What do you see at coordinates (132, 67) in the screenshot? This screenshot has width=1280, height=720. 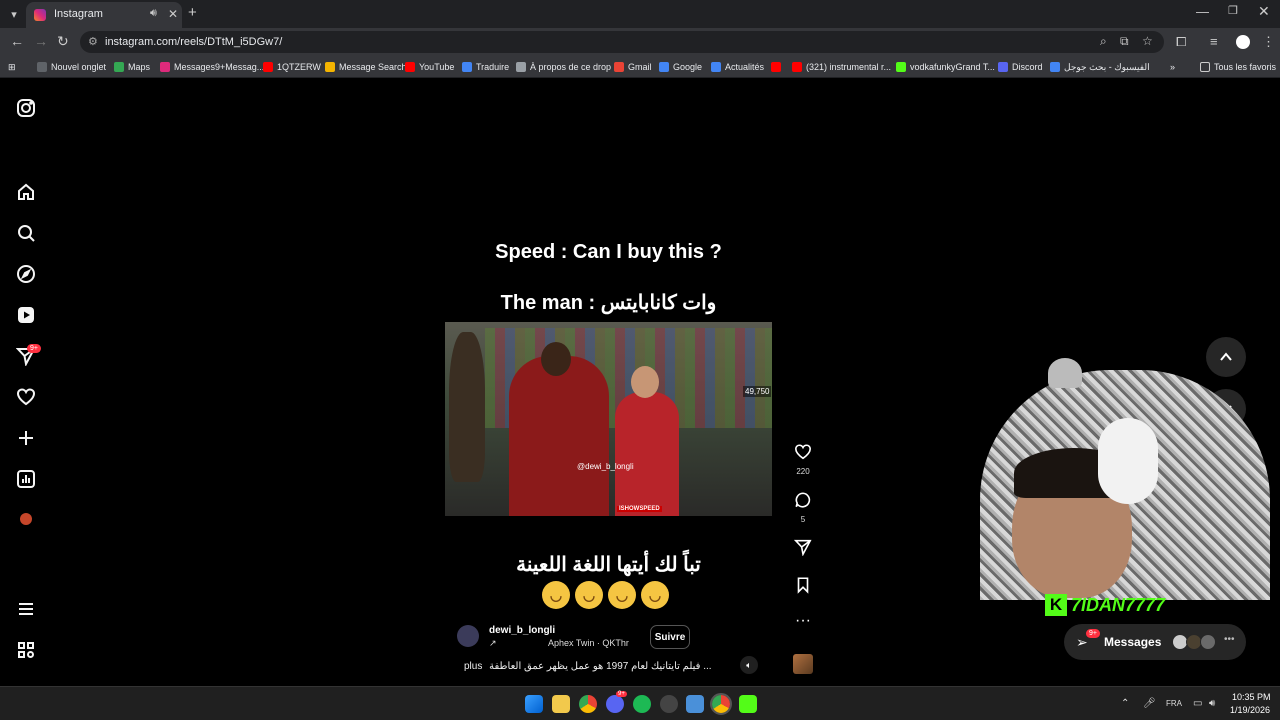 I see `bookmark-item: Maps` at bounding box center [132, 67].